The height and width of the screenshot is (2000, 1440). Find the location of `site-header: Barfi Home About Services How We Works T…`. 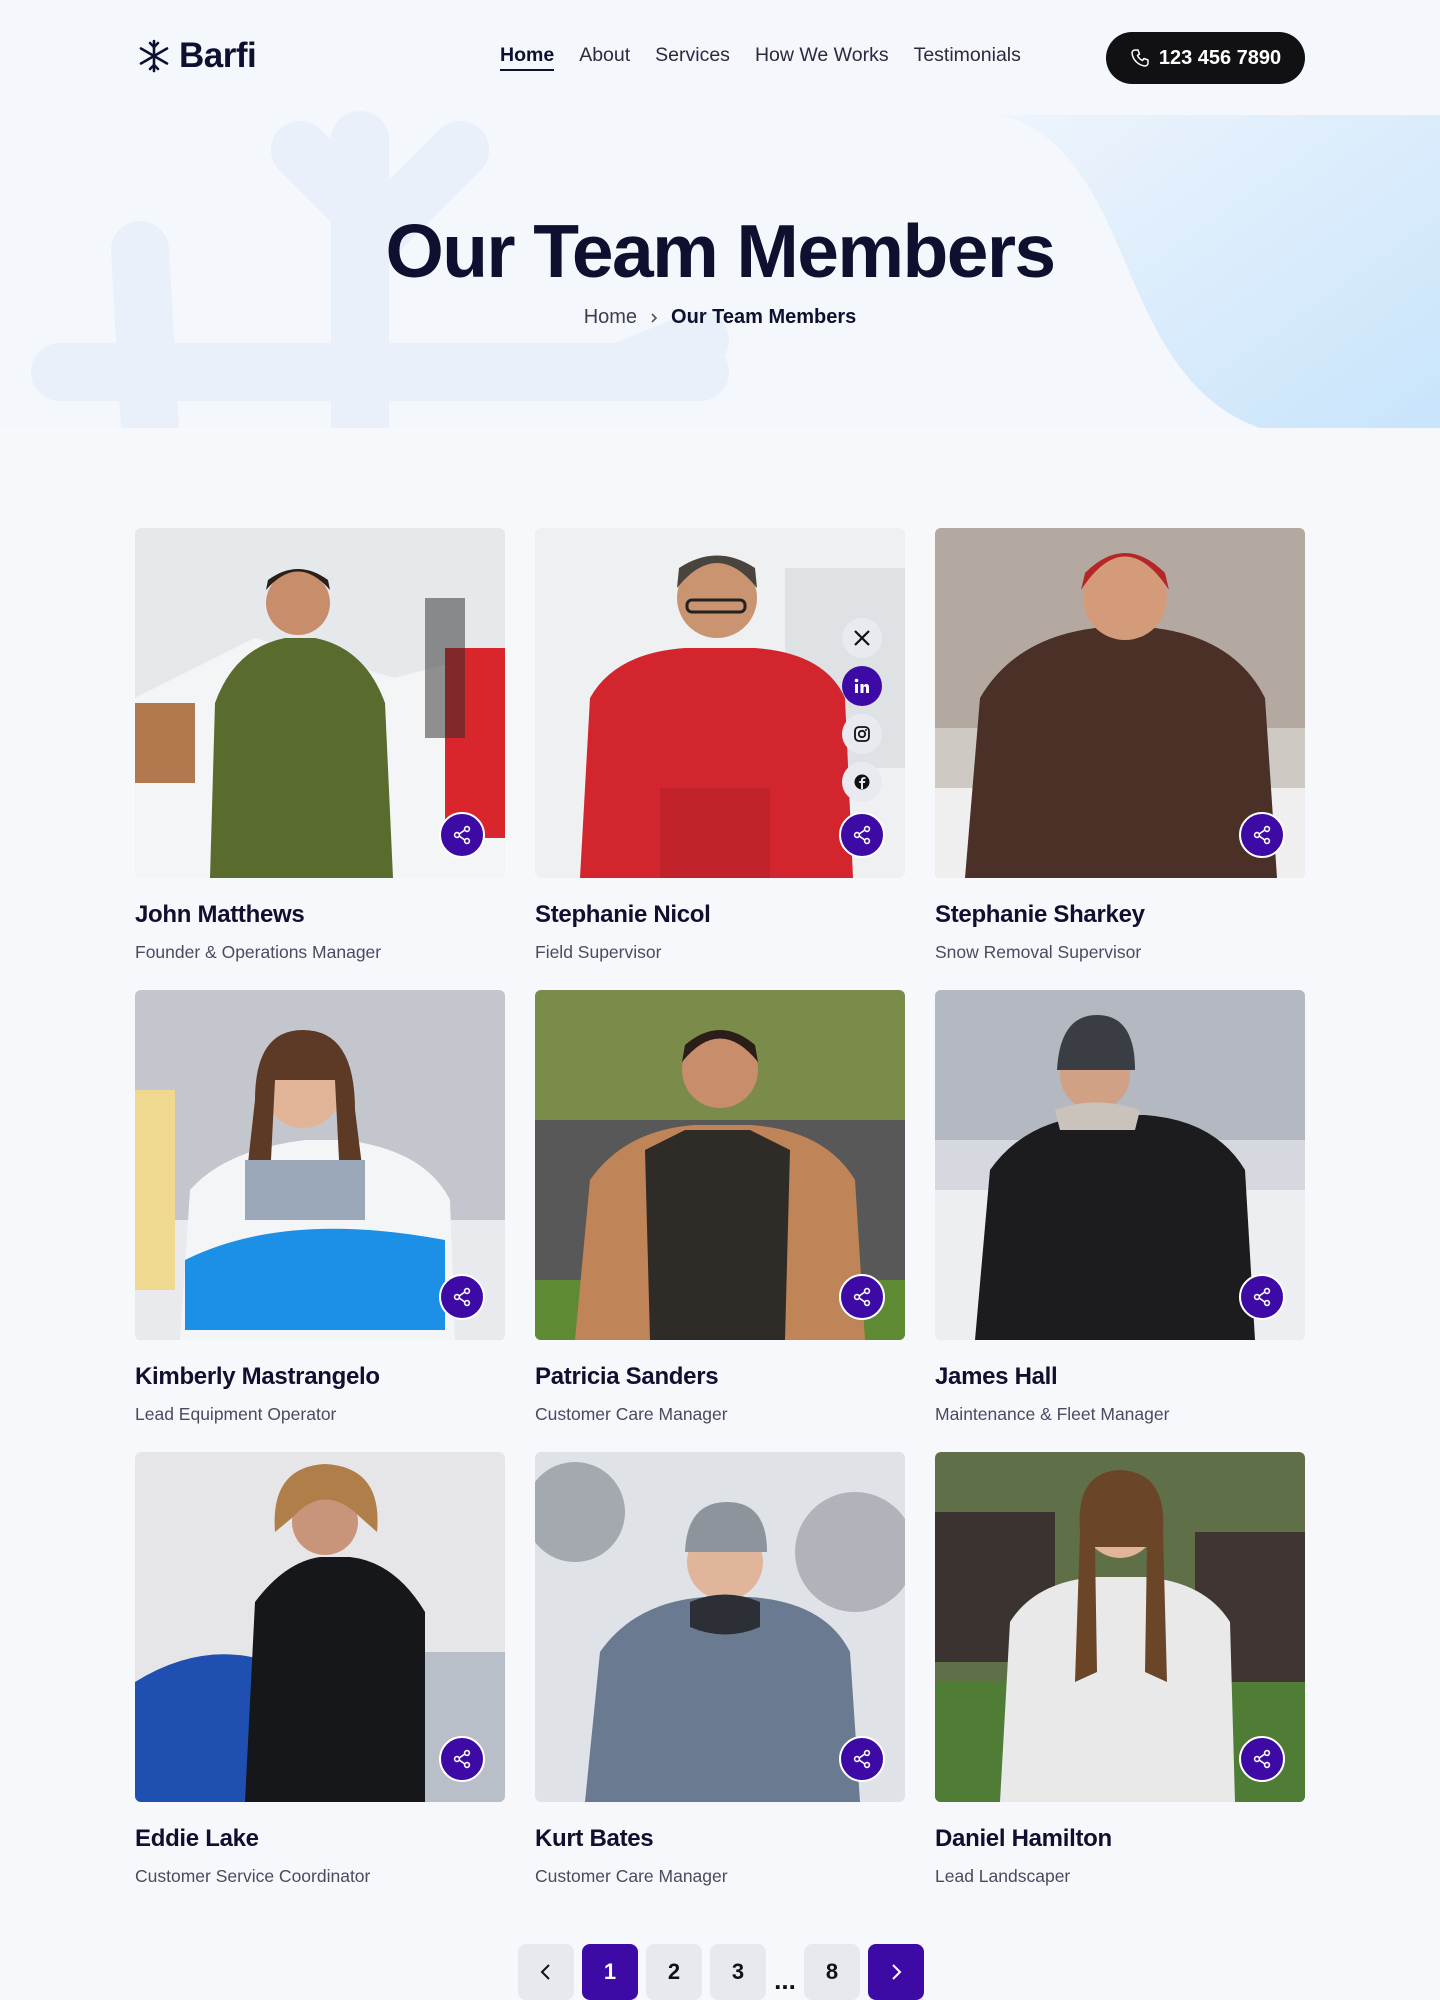

site-header: Barfi Home About Services How We Works T… is located at coordinates (720, 57).